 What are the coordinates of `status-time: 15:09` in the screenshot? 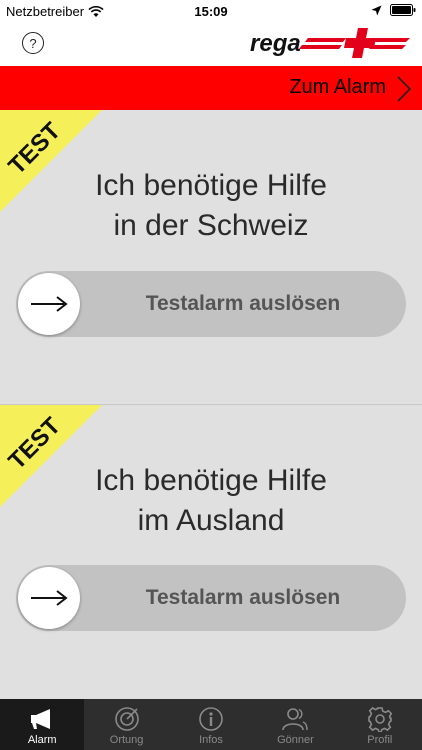 It's located at (211, 11).